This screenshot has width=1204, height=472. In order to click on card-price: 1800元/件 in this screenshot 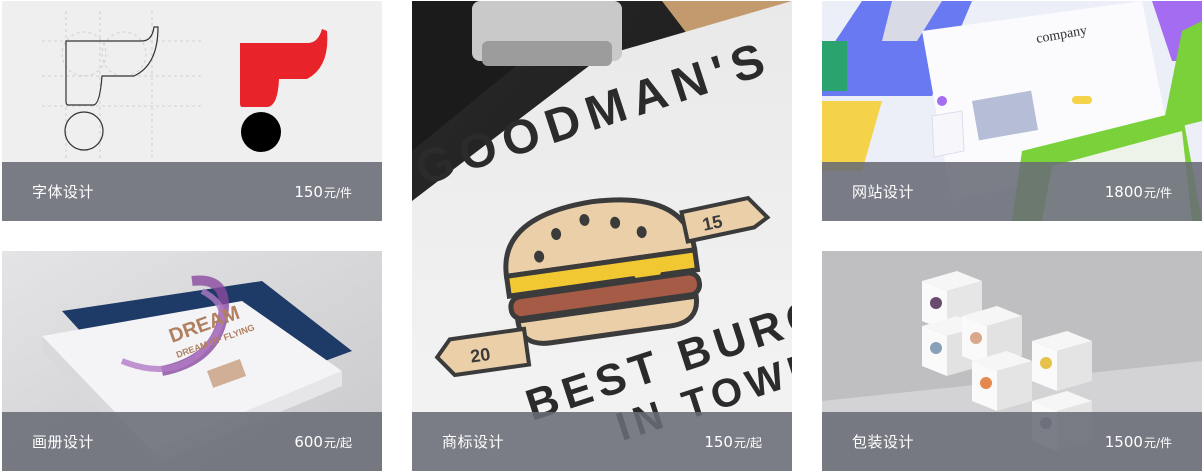, I will do `click(1138, 191)`.